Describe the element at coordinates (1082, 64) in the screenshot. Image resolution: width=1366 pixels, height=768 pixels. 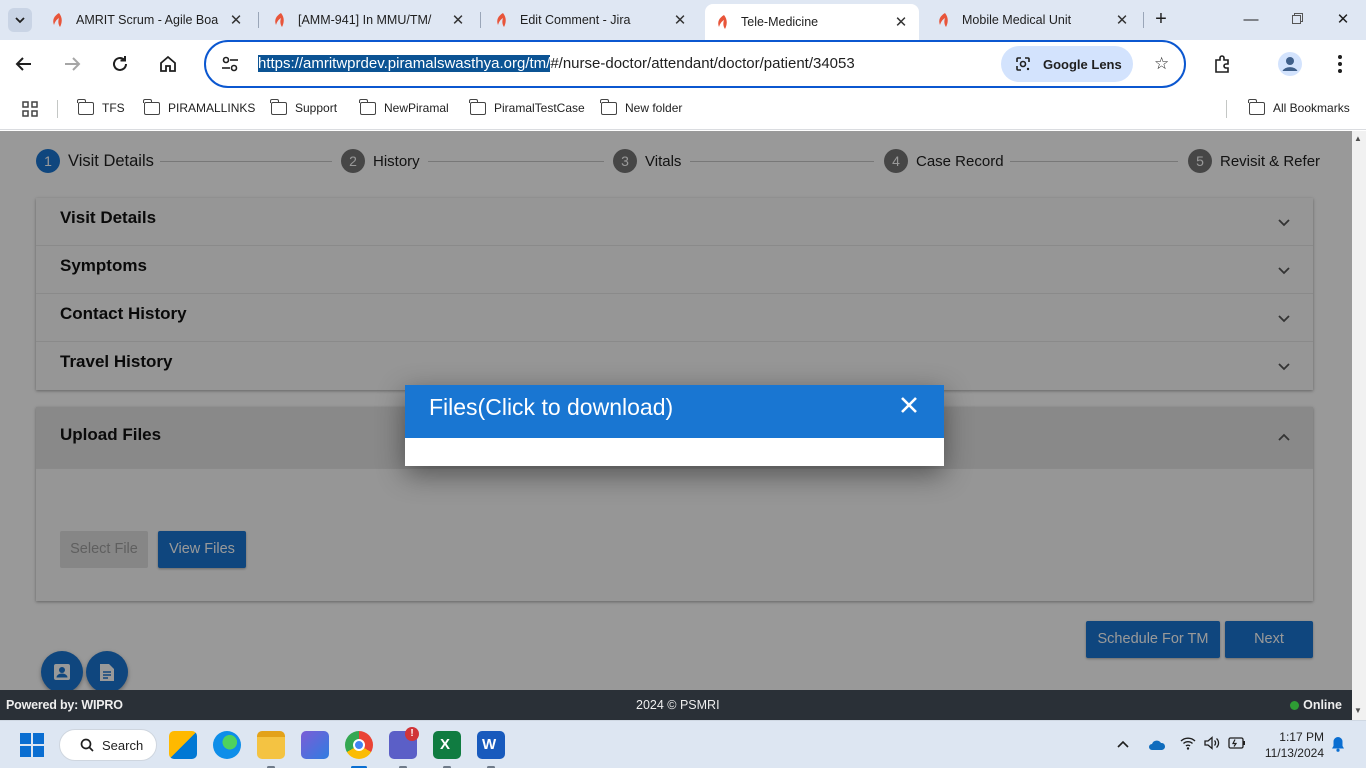
I see `google-lens-label: Google Lens` at that location.